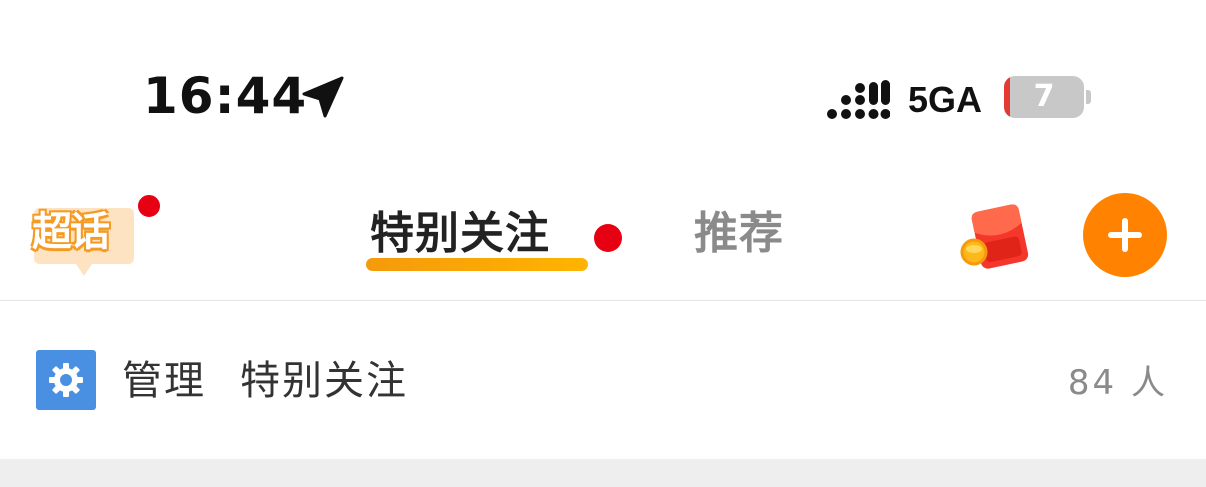 This screenshot has height=487, width=1206. What do you see at coordinates (225, 96) in the screenshot?
I see `status-time: 16:44` at bounding box center [225, 96].